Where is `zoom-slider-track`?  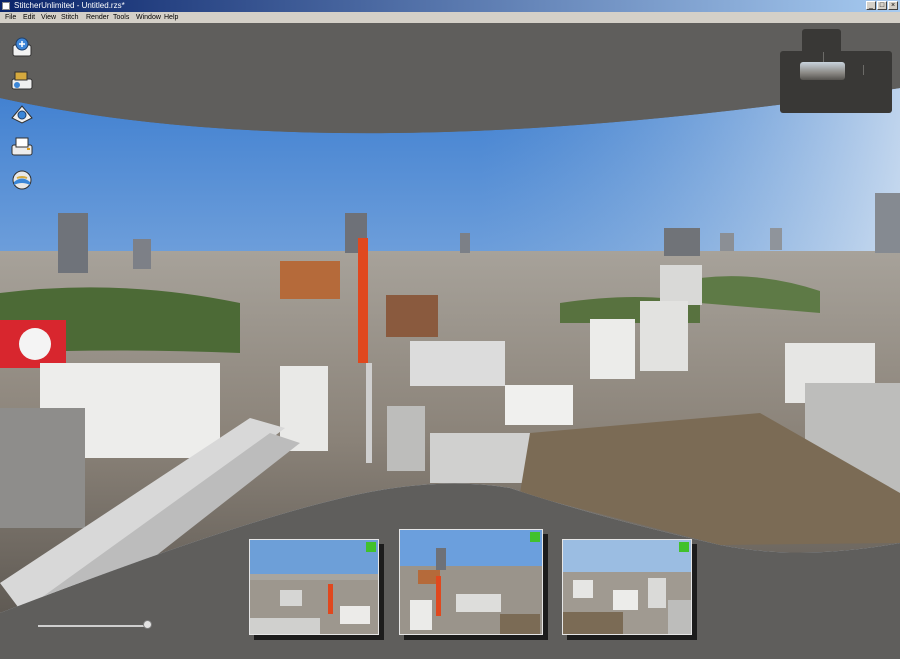
zoom-slider-track is located at coordinates (94, 626).